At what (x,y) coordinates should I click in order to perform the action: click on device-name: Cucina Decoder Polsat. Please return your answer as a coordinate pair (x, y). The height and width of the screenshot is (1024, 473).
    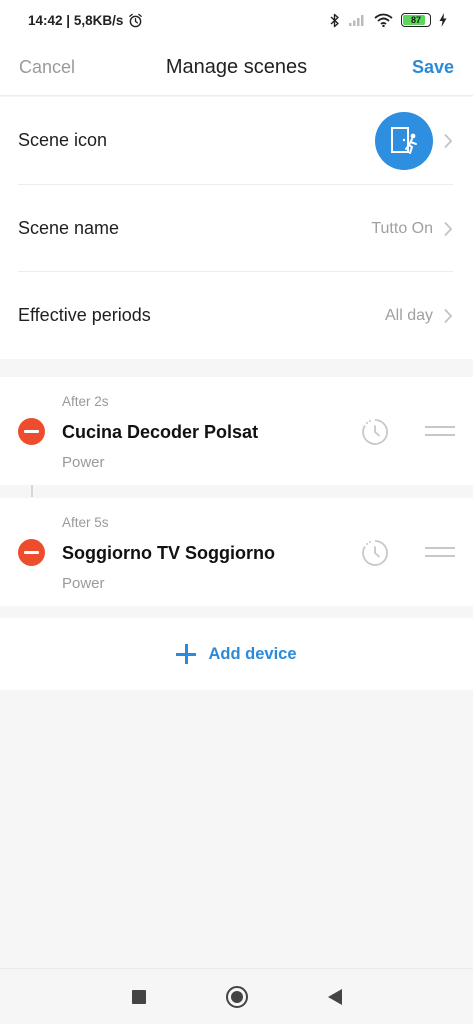
    Looking at the image, I should click on (160, 432).